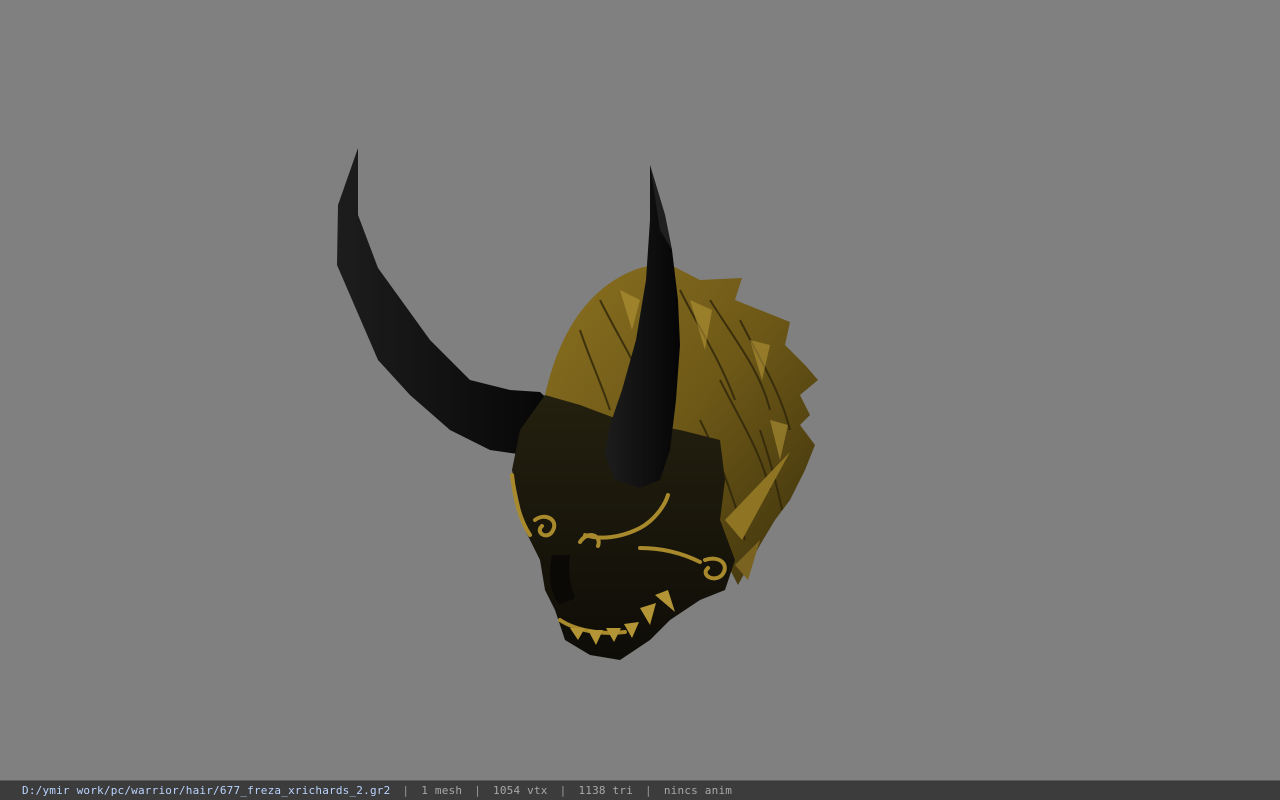 The height and width of the screenshot is (800, 1280). I want to click on triangle-count: 1138 tri, so click(606, 790).